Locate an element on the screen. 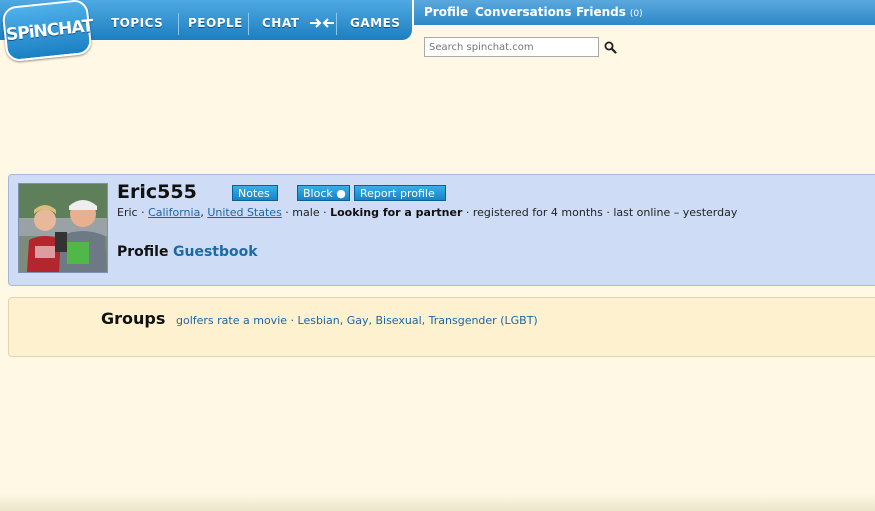 Image resolution: width=875 pixels, height=511 pixels. report-profile-button: Report profile is located at coordinates (400, 193).